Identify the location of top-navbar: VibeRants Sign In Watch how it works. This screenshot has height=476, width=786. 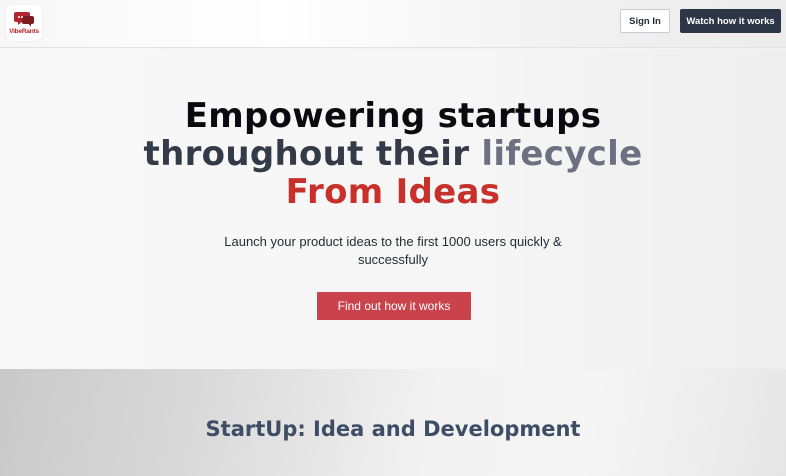
(393, 24).